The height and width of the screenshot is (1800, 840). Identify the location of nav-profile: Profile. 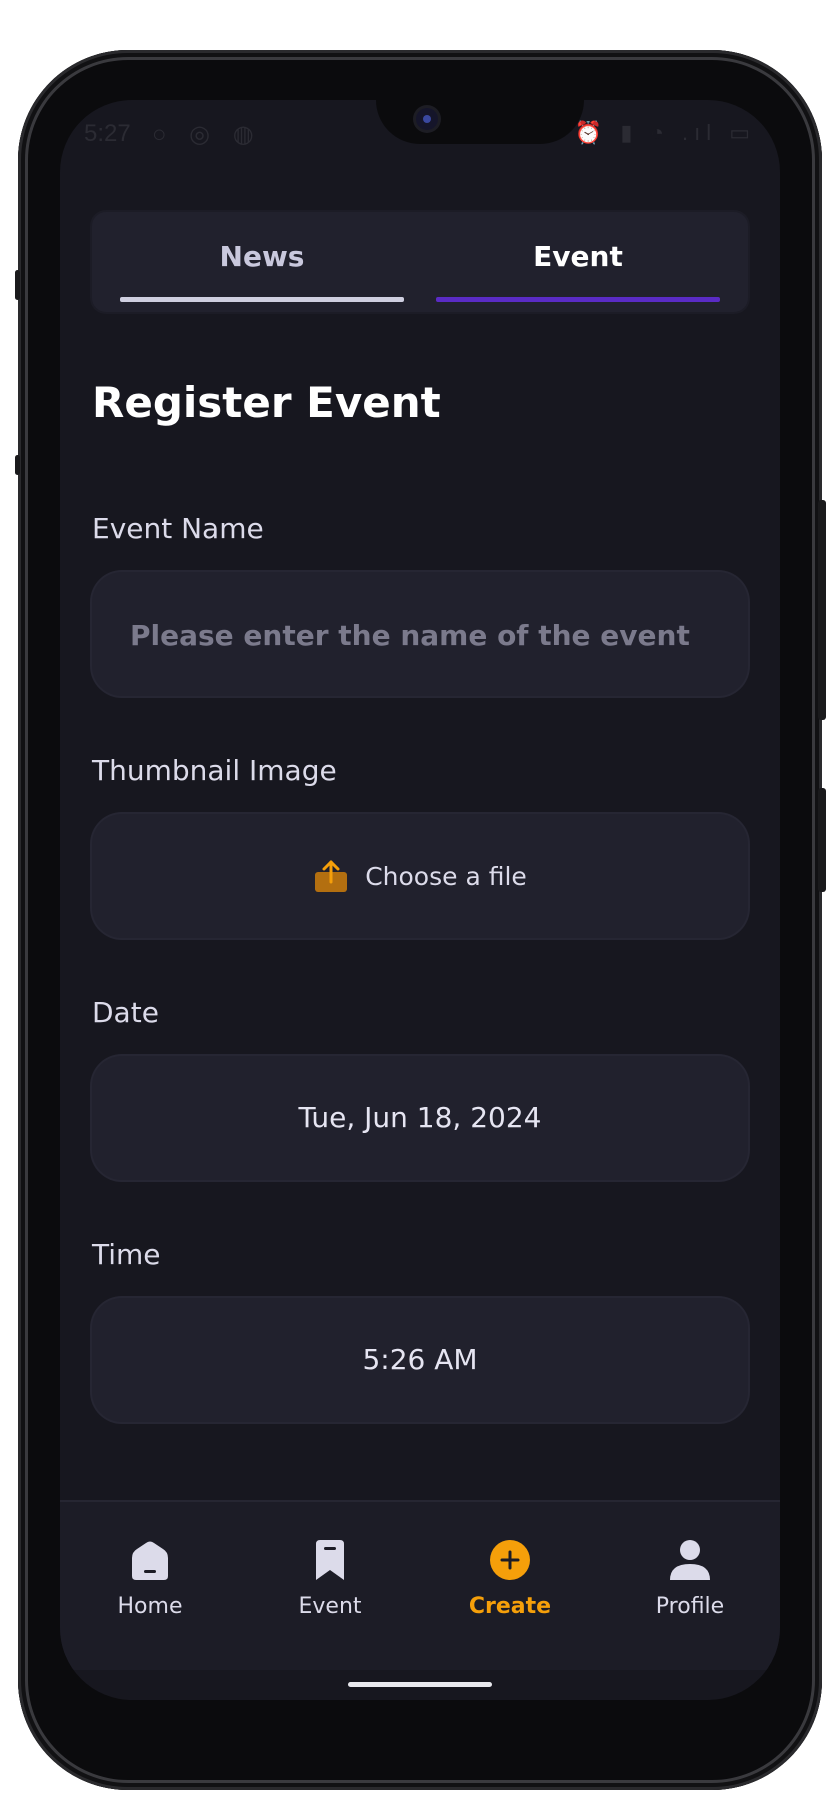
(690, 1578).